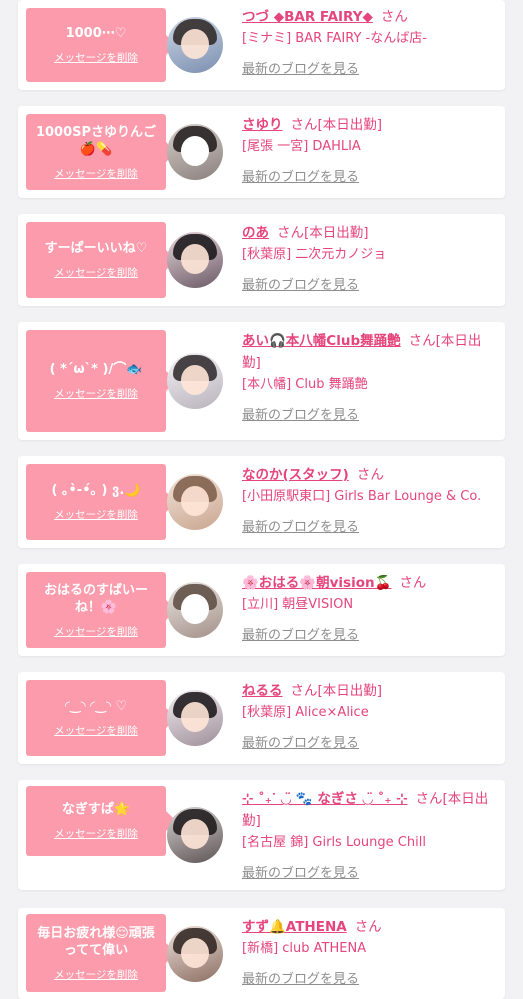 The height and width of the screenshot is (999, 523). I want to click on cast-name-line: のあ さん[本日出勤], so click(369, 233).